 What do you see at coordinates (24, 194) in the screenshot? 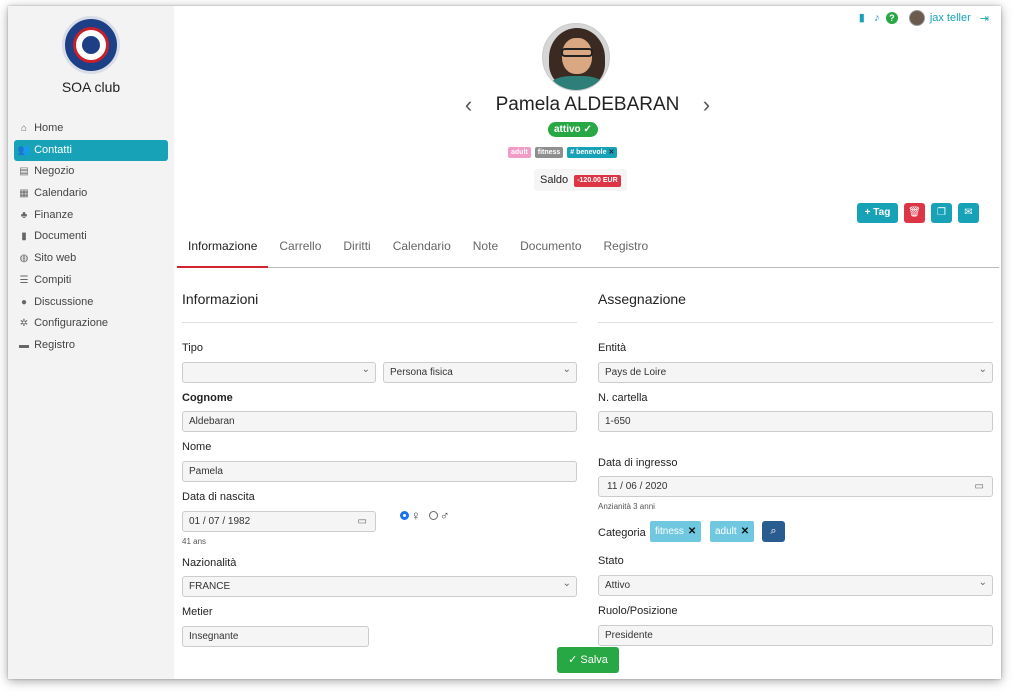
I see `calendar-icon: ▦` at bounding box center [24, 194].